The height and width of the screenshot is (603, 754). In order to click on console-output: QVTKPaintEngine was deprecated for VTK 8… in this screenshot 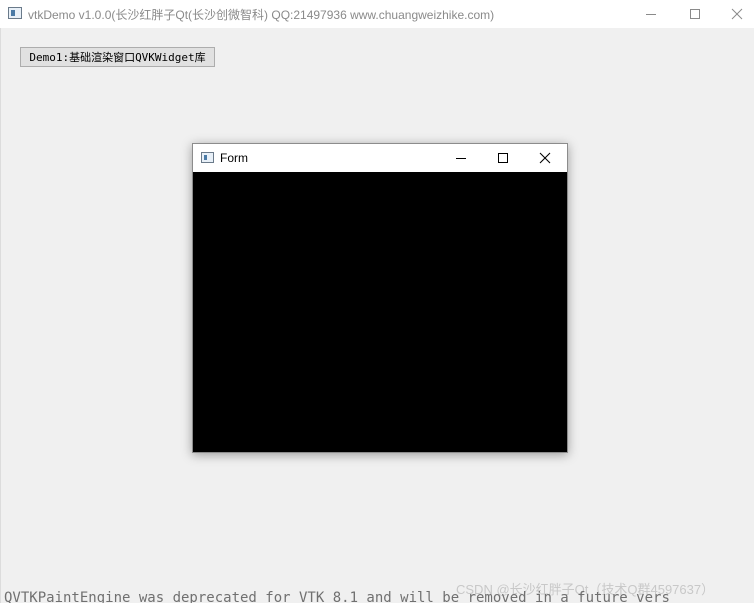, I will do `click(337, 596)`.